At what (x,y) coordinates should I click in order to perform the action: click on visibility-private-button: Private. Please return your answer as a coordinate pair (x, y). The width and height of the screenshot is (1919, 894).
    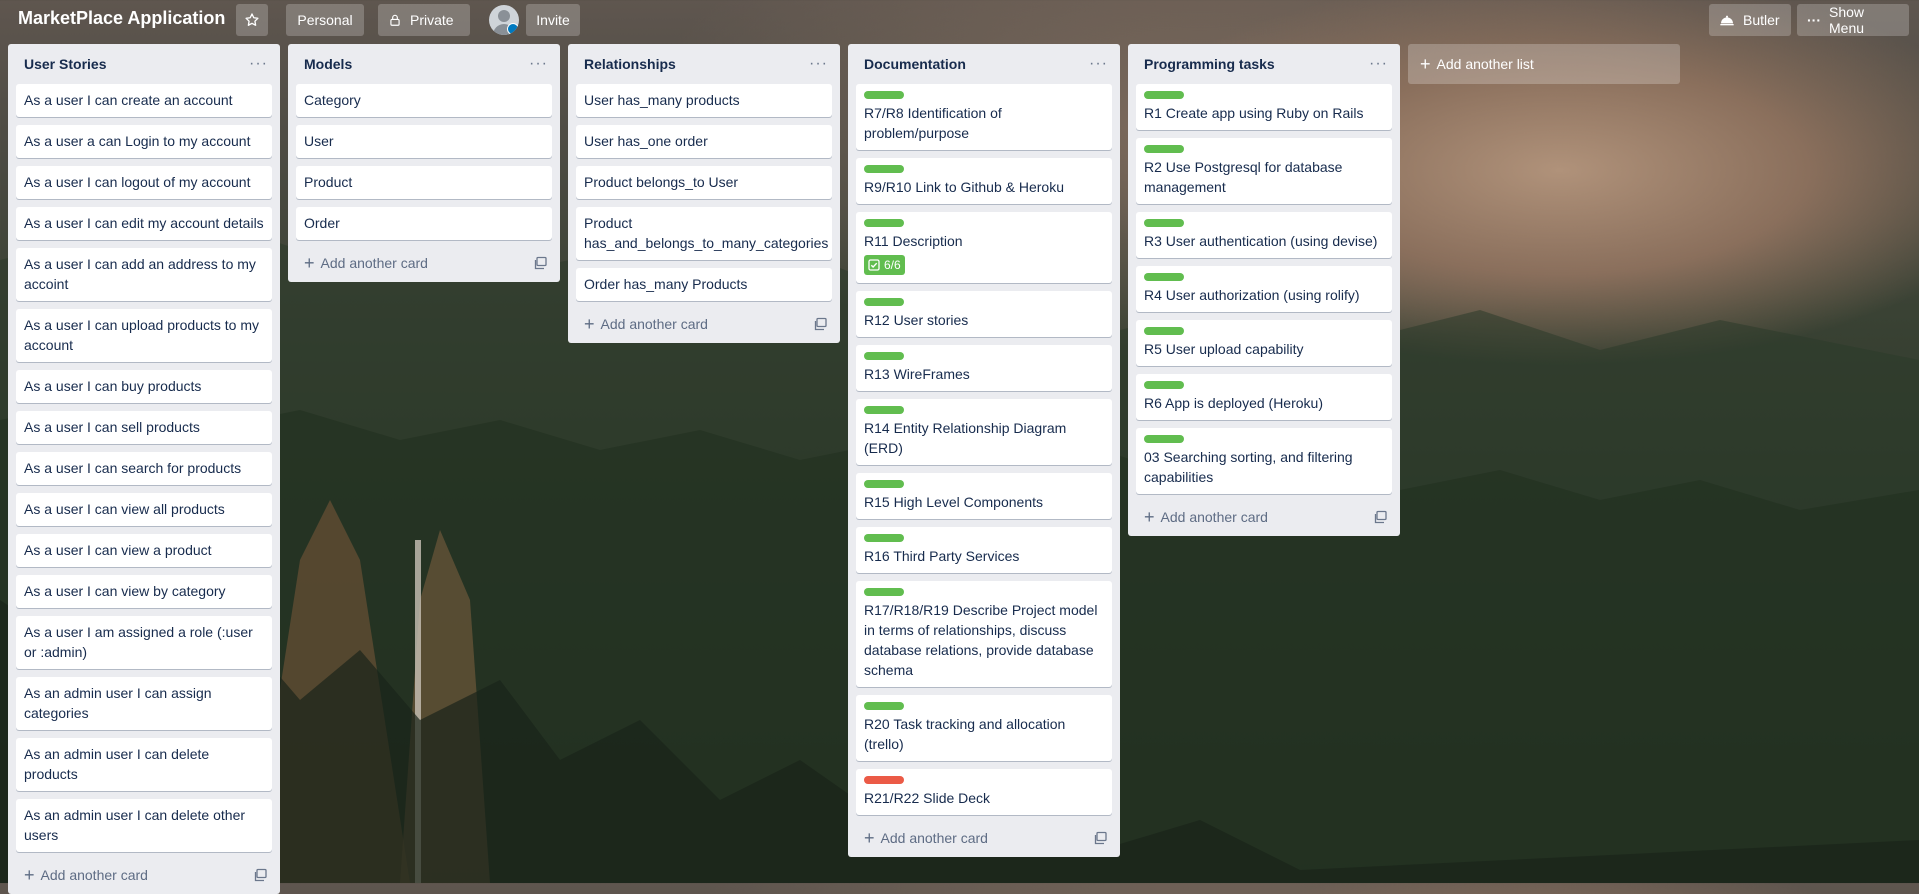
    Looking at the image, I should click on (424, 20).